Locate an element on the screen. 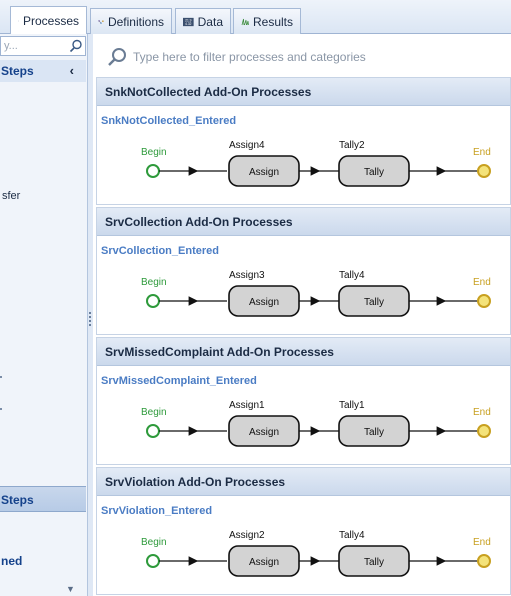 The image size is (511, 596). tab-label: Definitions is located at coordinates (135, 21).